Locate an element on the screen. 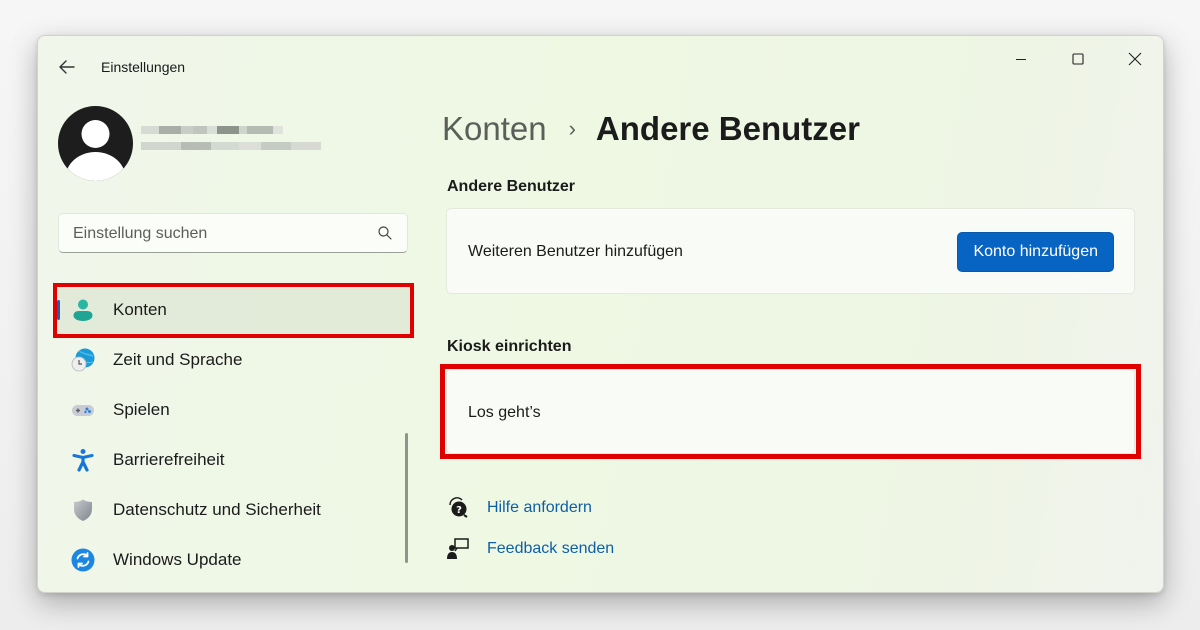 Image resolution: width=1200 pixels, height=630 pixels. active-indicator is located at coordinates (58, 310).